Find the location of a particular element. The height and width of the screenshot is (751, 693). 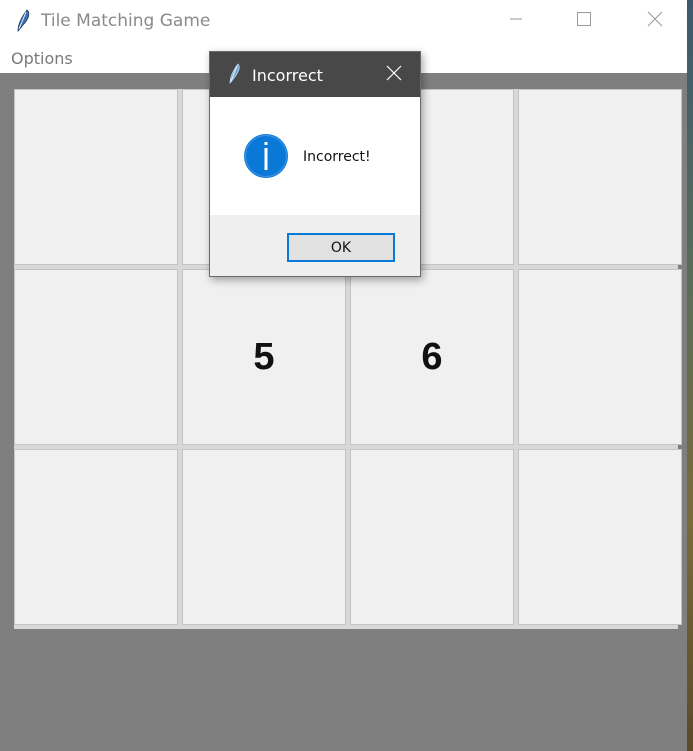

dialog-title-bar: Incorrect is located at coordinates (315, 74).